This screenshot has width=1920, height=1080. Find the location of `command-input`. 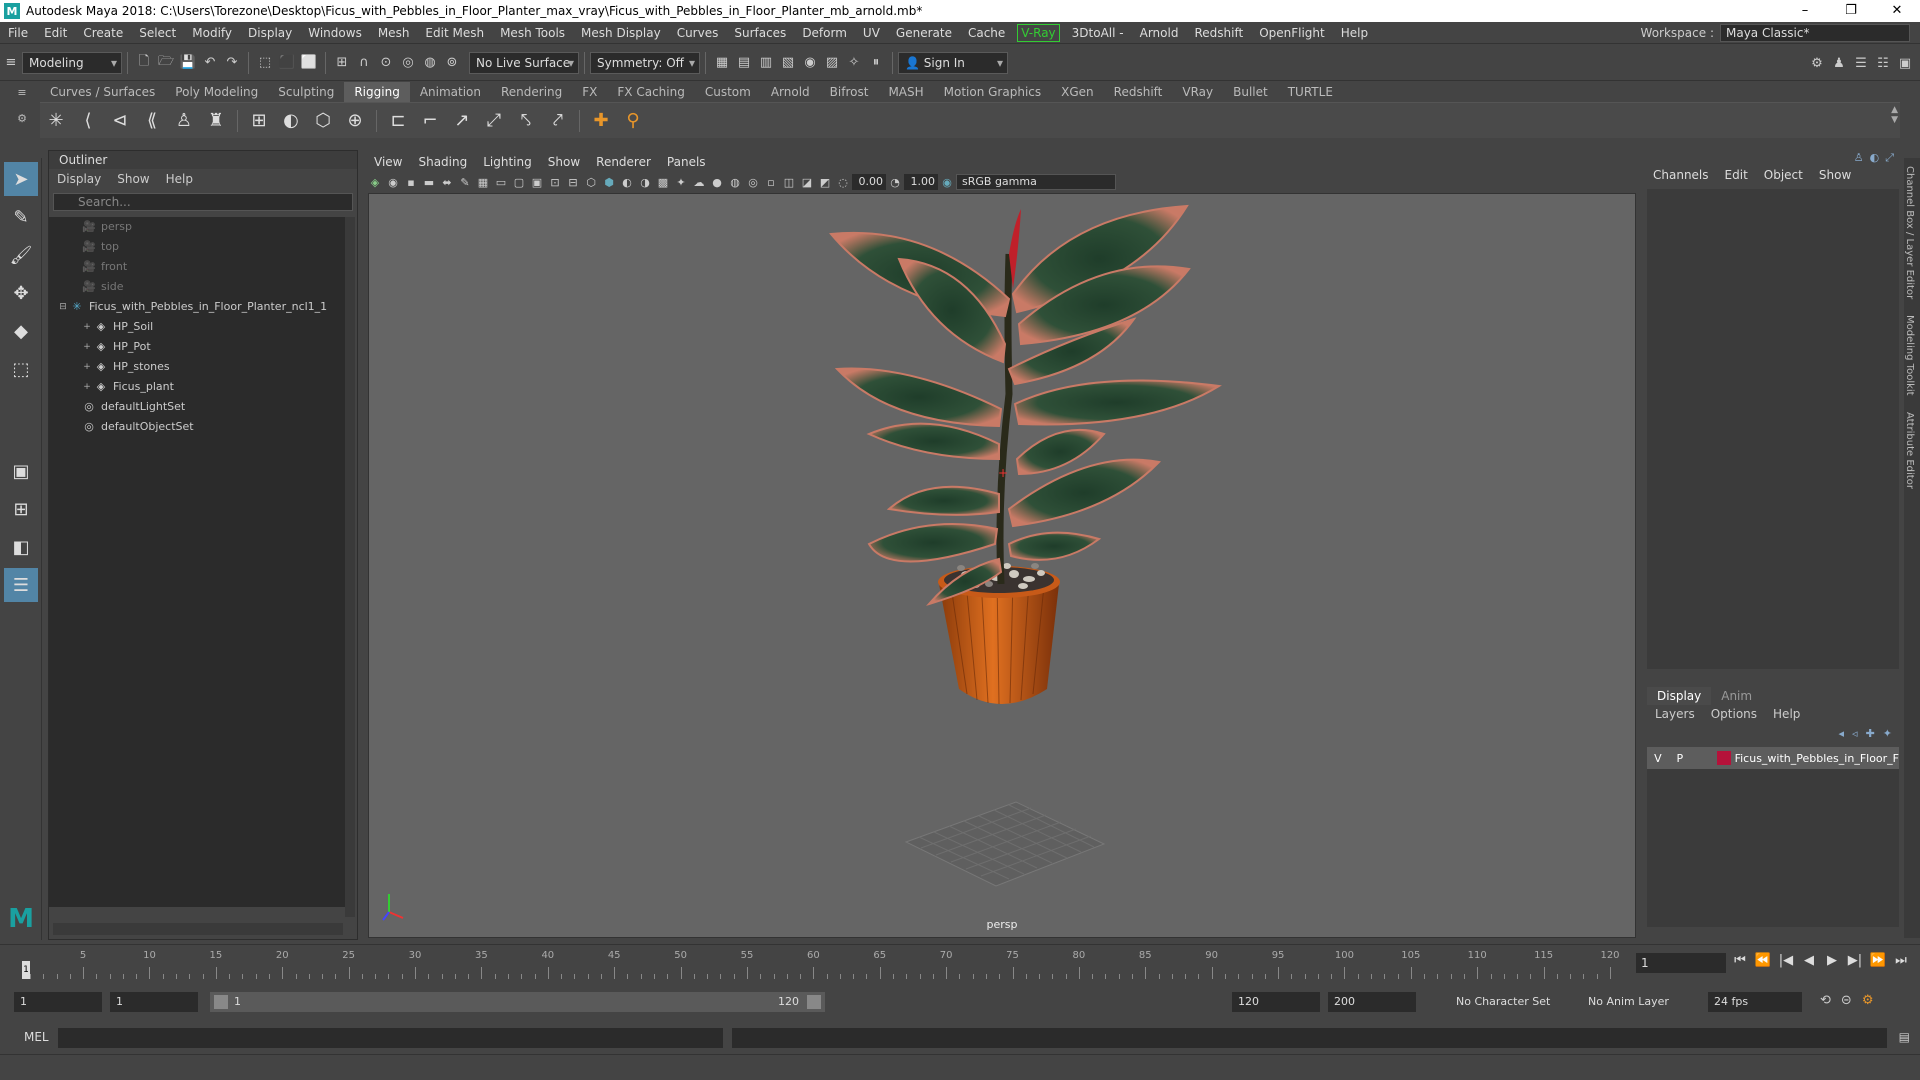

command-input is located at coordinates (390, 1038).